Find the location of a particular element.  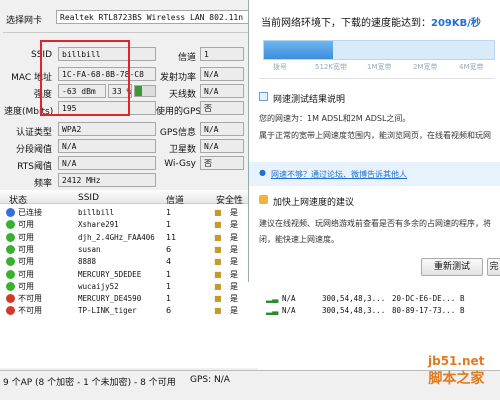

auth-field: WPA2 is located at coordinates (107, 129).